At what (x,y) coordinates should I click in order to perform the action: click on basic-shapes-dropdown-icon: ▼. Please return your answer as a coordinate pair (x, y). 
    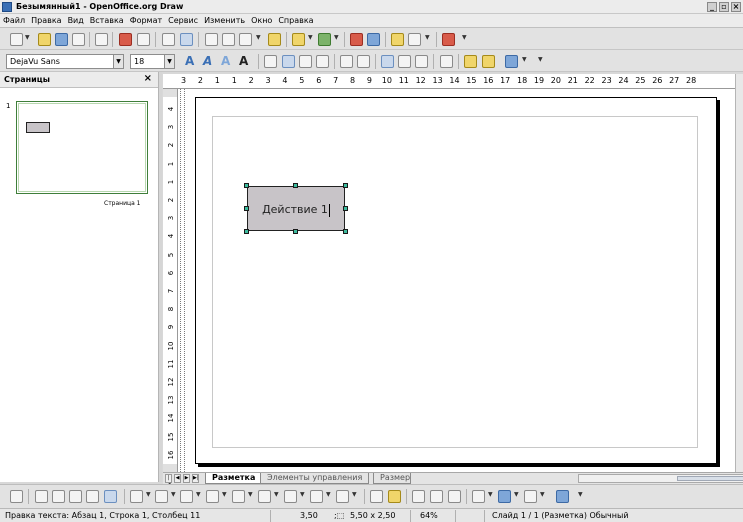
    Looking at the image, I should click on (224, 494).